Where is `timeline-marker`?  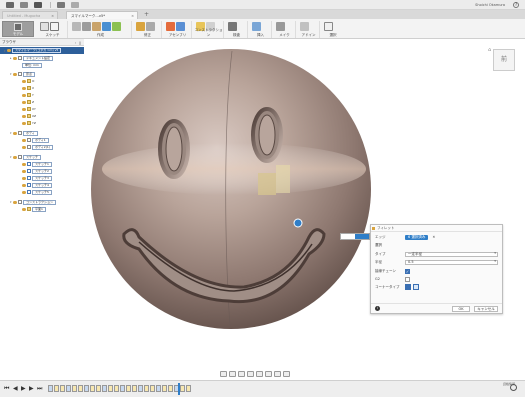 timeline-marker is located at coordinates (179, 389).